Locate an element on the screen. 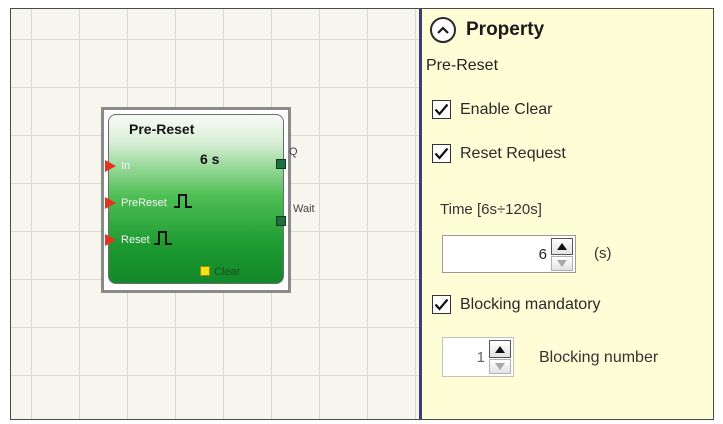  input-reset-label: Reset is located at coordinates (135, 240).